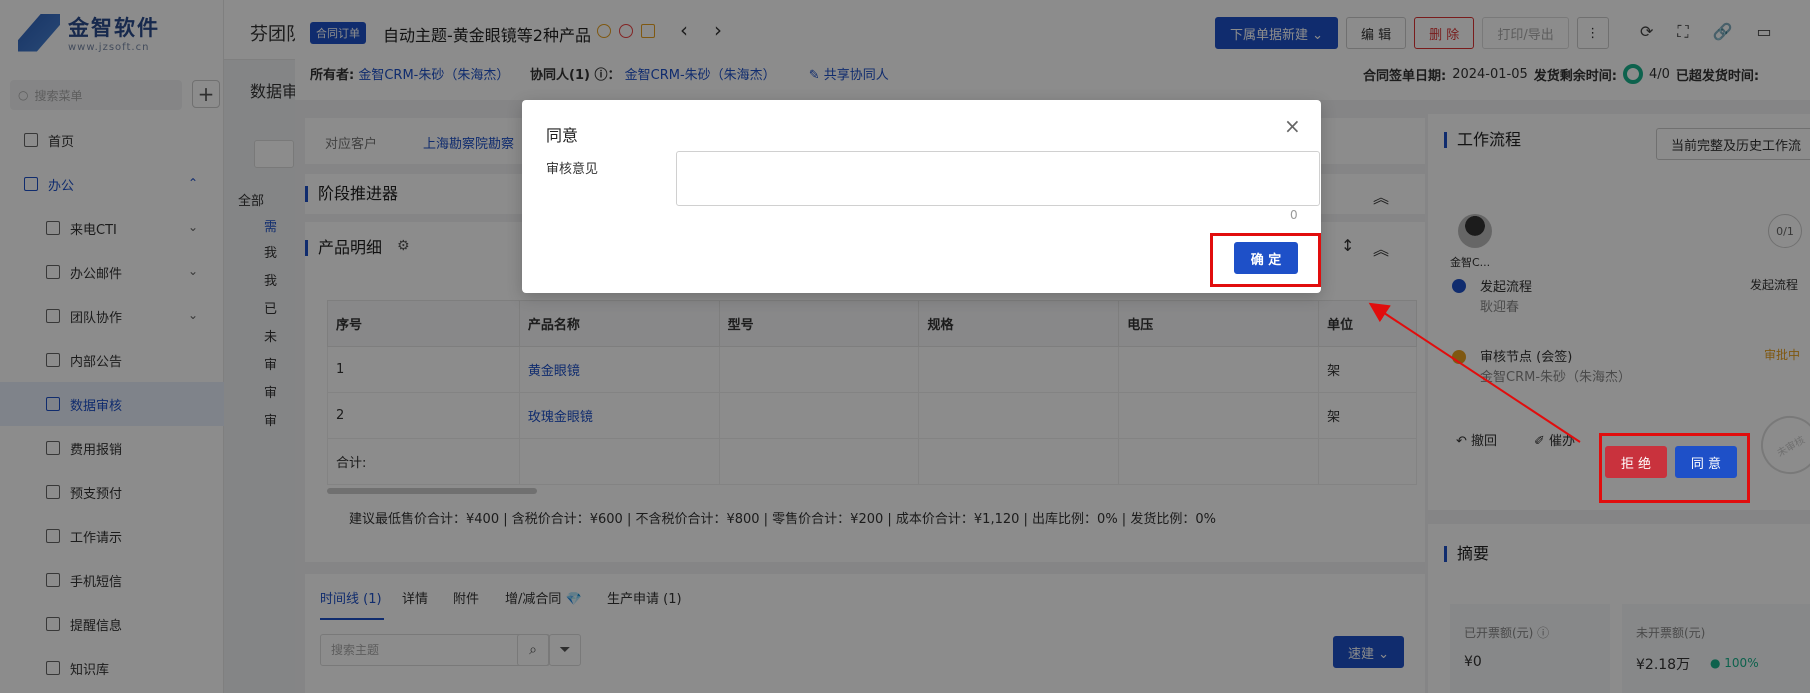 The width and height of the screenshot is (1810, 693). I want to click on annotation-arrow, so click(1474, 372).